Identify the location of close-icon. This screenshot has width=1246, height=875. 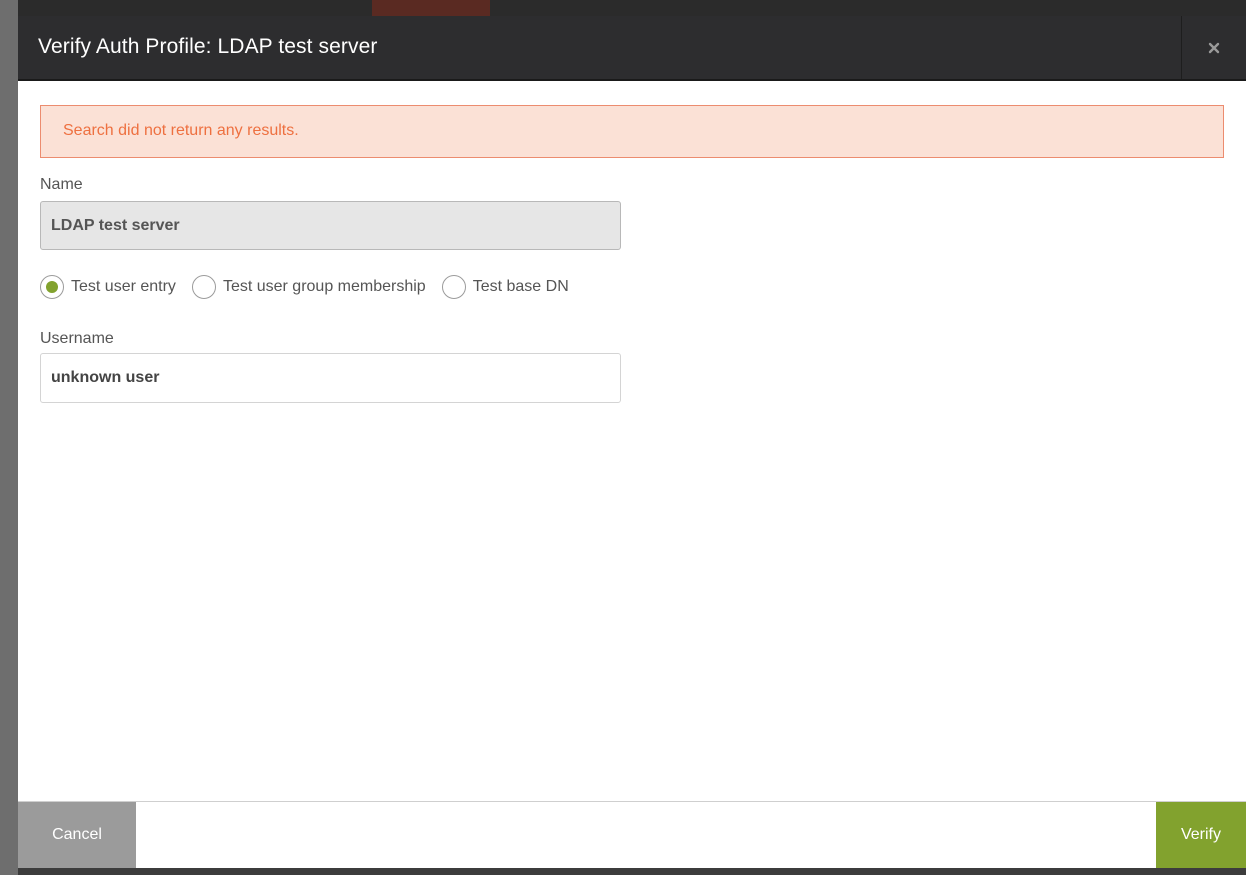
(1214, 47).